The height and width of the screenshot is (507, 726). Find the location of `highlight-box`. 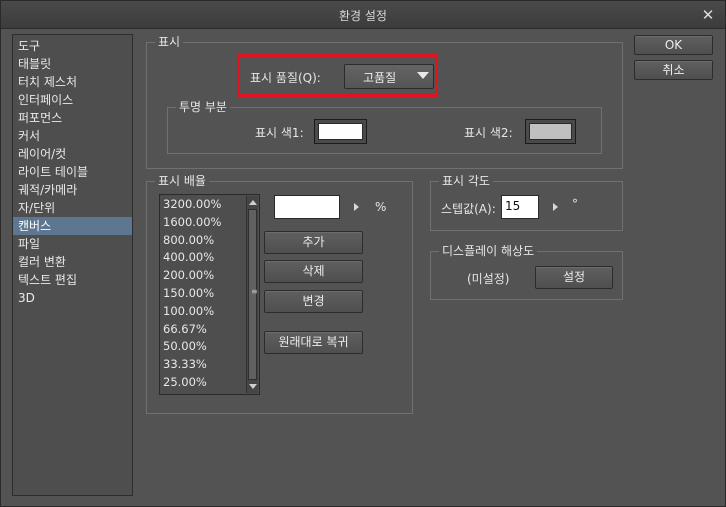

highlight-box is located at coordinates (337, 75).